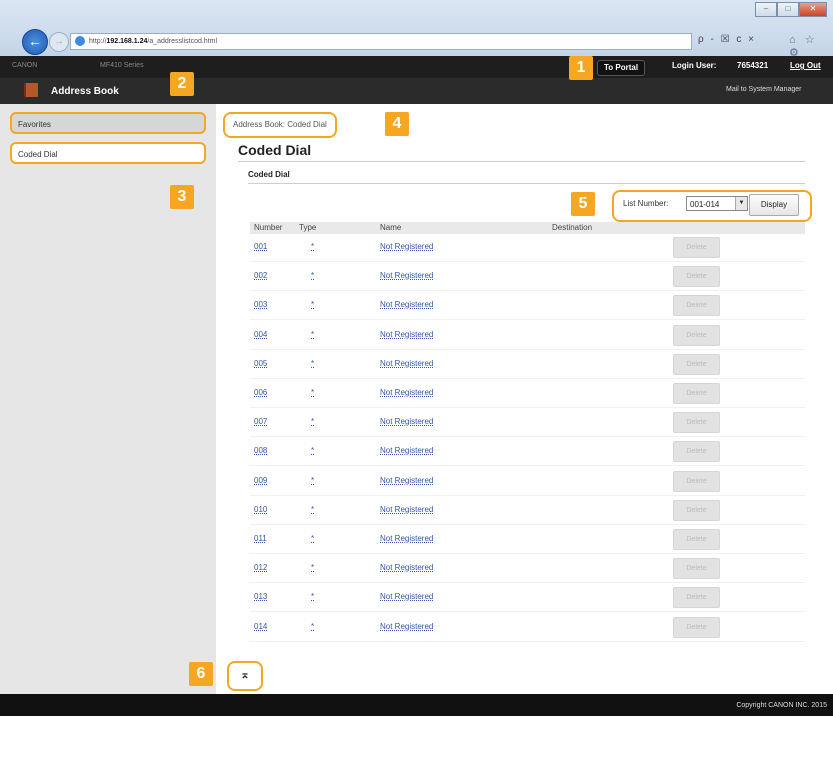 Image resolution: width=833 pixels, height=764 pixels. Describe the element at coordinates (766, 9) in the screenshot. I see `minimize-icon: –` at that location.